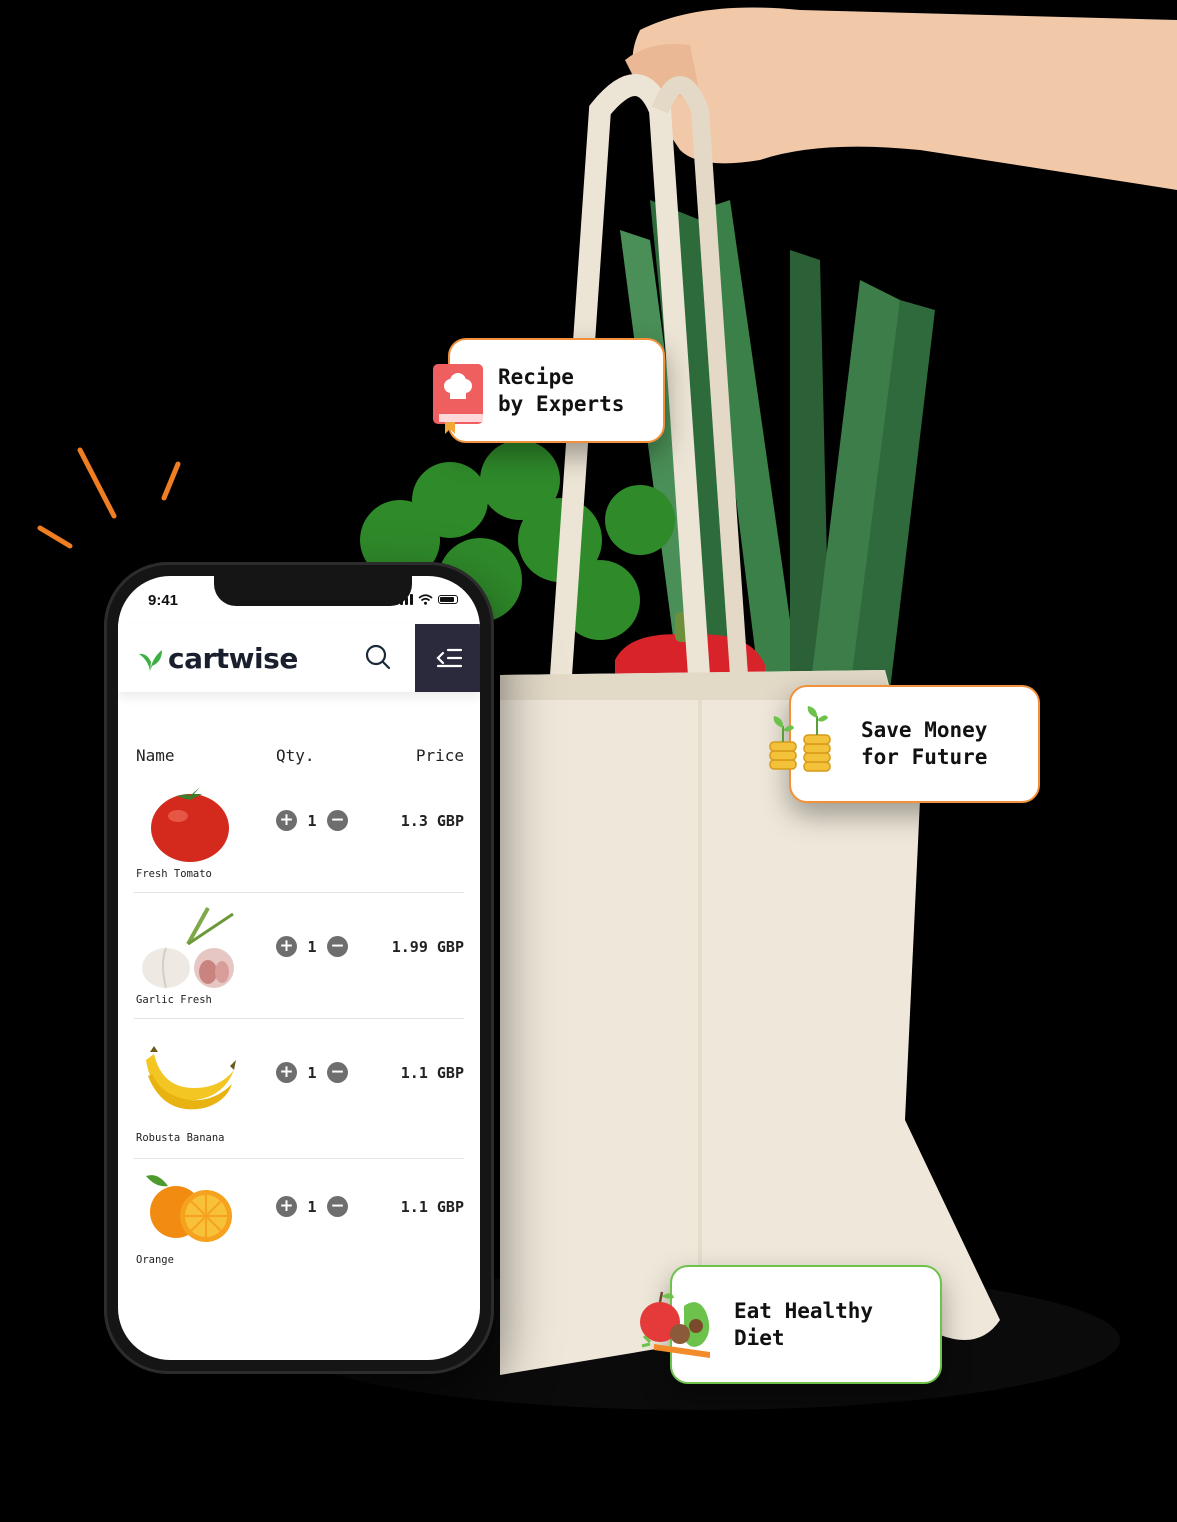 The height and width of the screenshot is (1522, 1177). What do you see at coordinates (561, 403) in the screenshot?
I see `badge-line: by Experts` at bounding box center [561, 403].